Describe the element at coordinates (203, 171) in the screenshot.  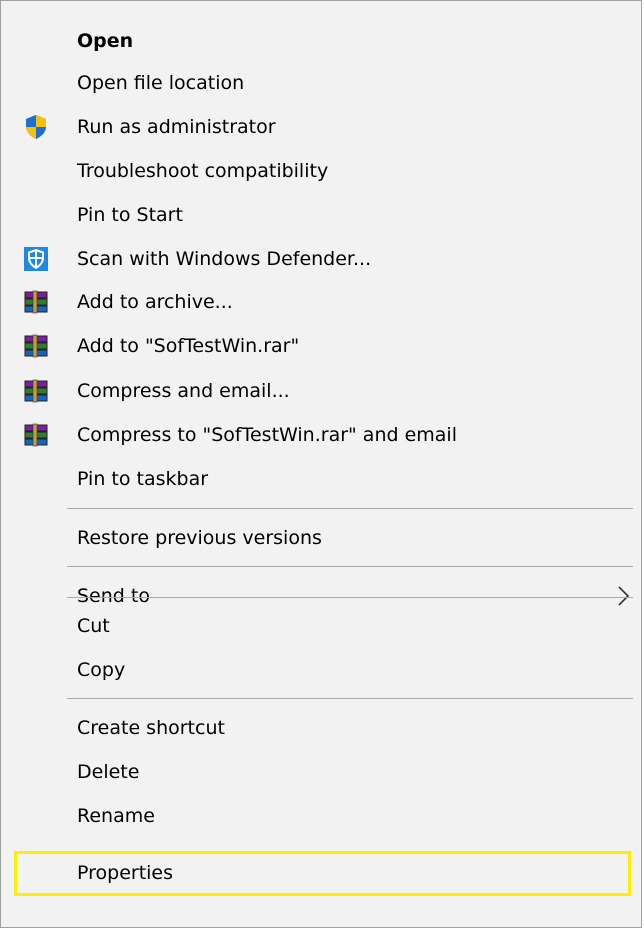
I see `menu-item-label: Troubleshoot compatibility` at that location.